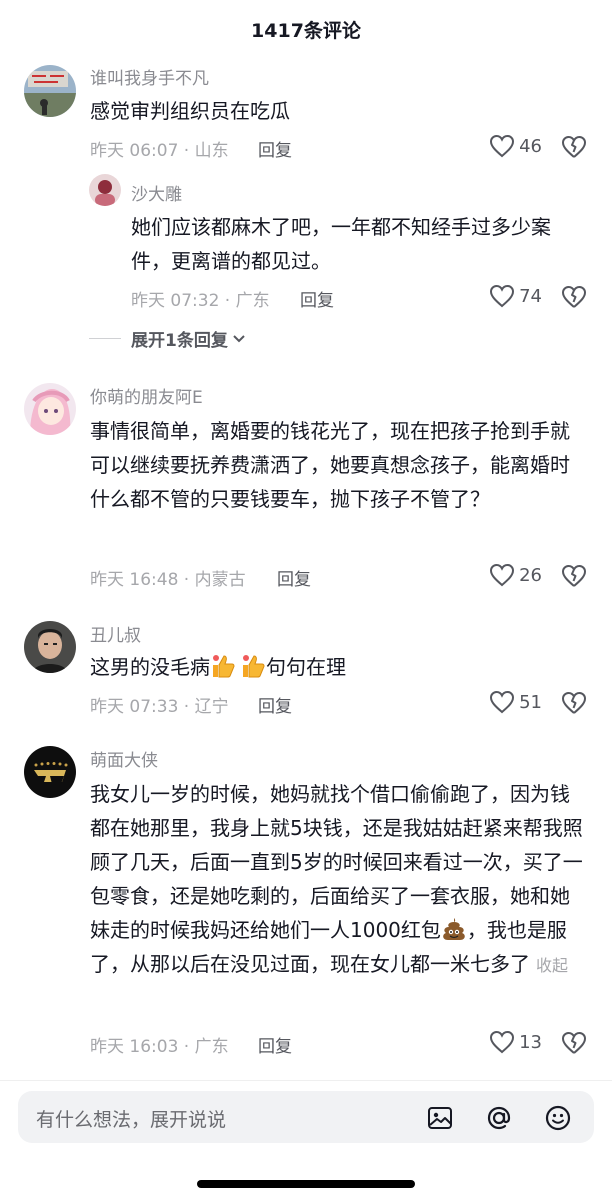 Image resolution: width=612 pixels, height=1201 pixels. What do you see at coordinates (552, 965) in the screenshot?
I see `collapse-button: 收起` at bounding box center [552, 965].